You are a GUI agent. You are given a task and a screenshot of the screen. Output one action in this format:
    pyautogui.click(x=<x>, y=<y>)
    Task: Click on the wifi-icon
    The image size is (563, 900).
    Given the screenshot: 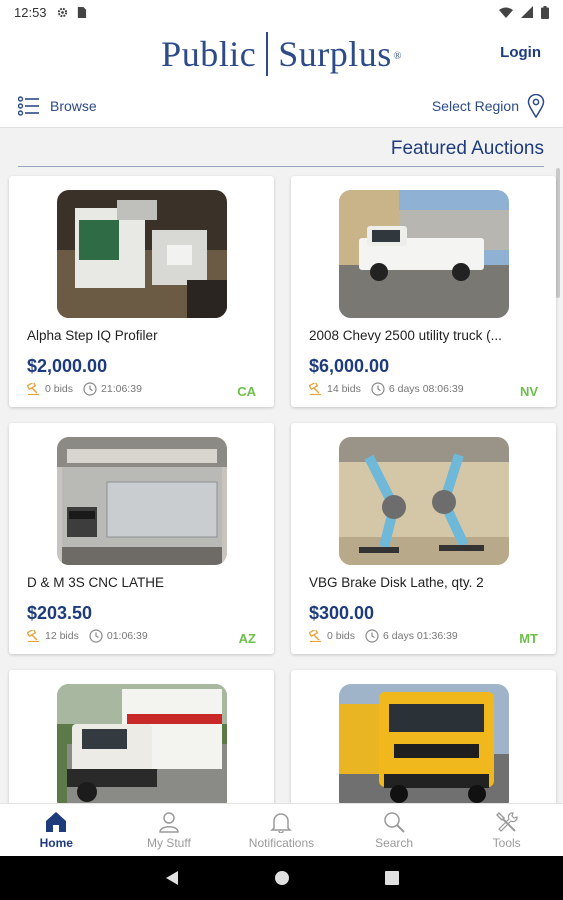 What is the action you would take?
    pyautogui.click(x=506, y=12)
    